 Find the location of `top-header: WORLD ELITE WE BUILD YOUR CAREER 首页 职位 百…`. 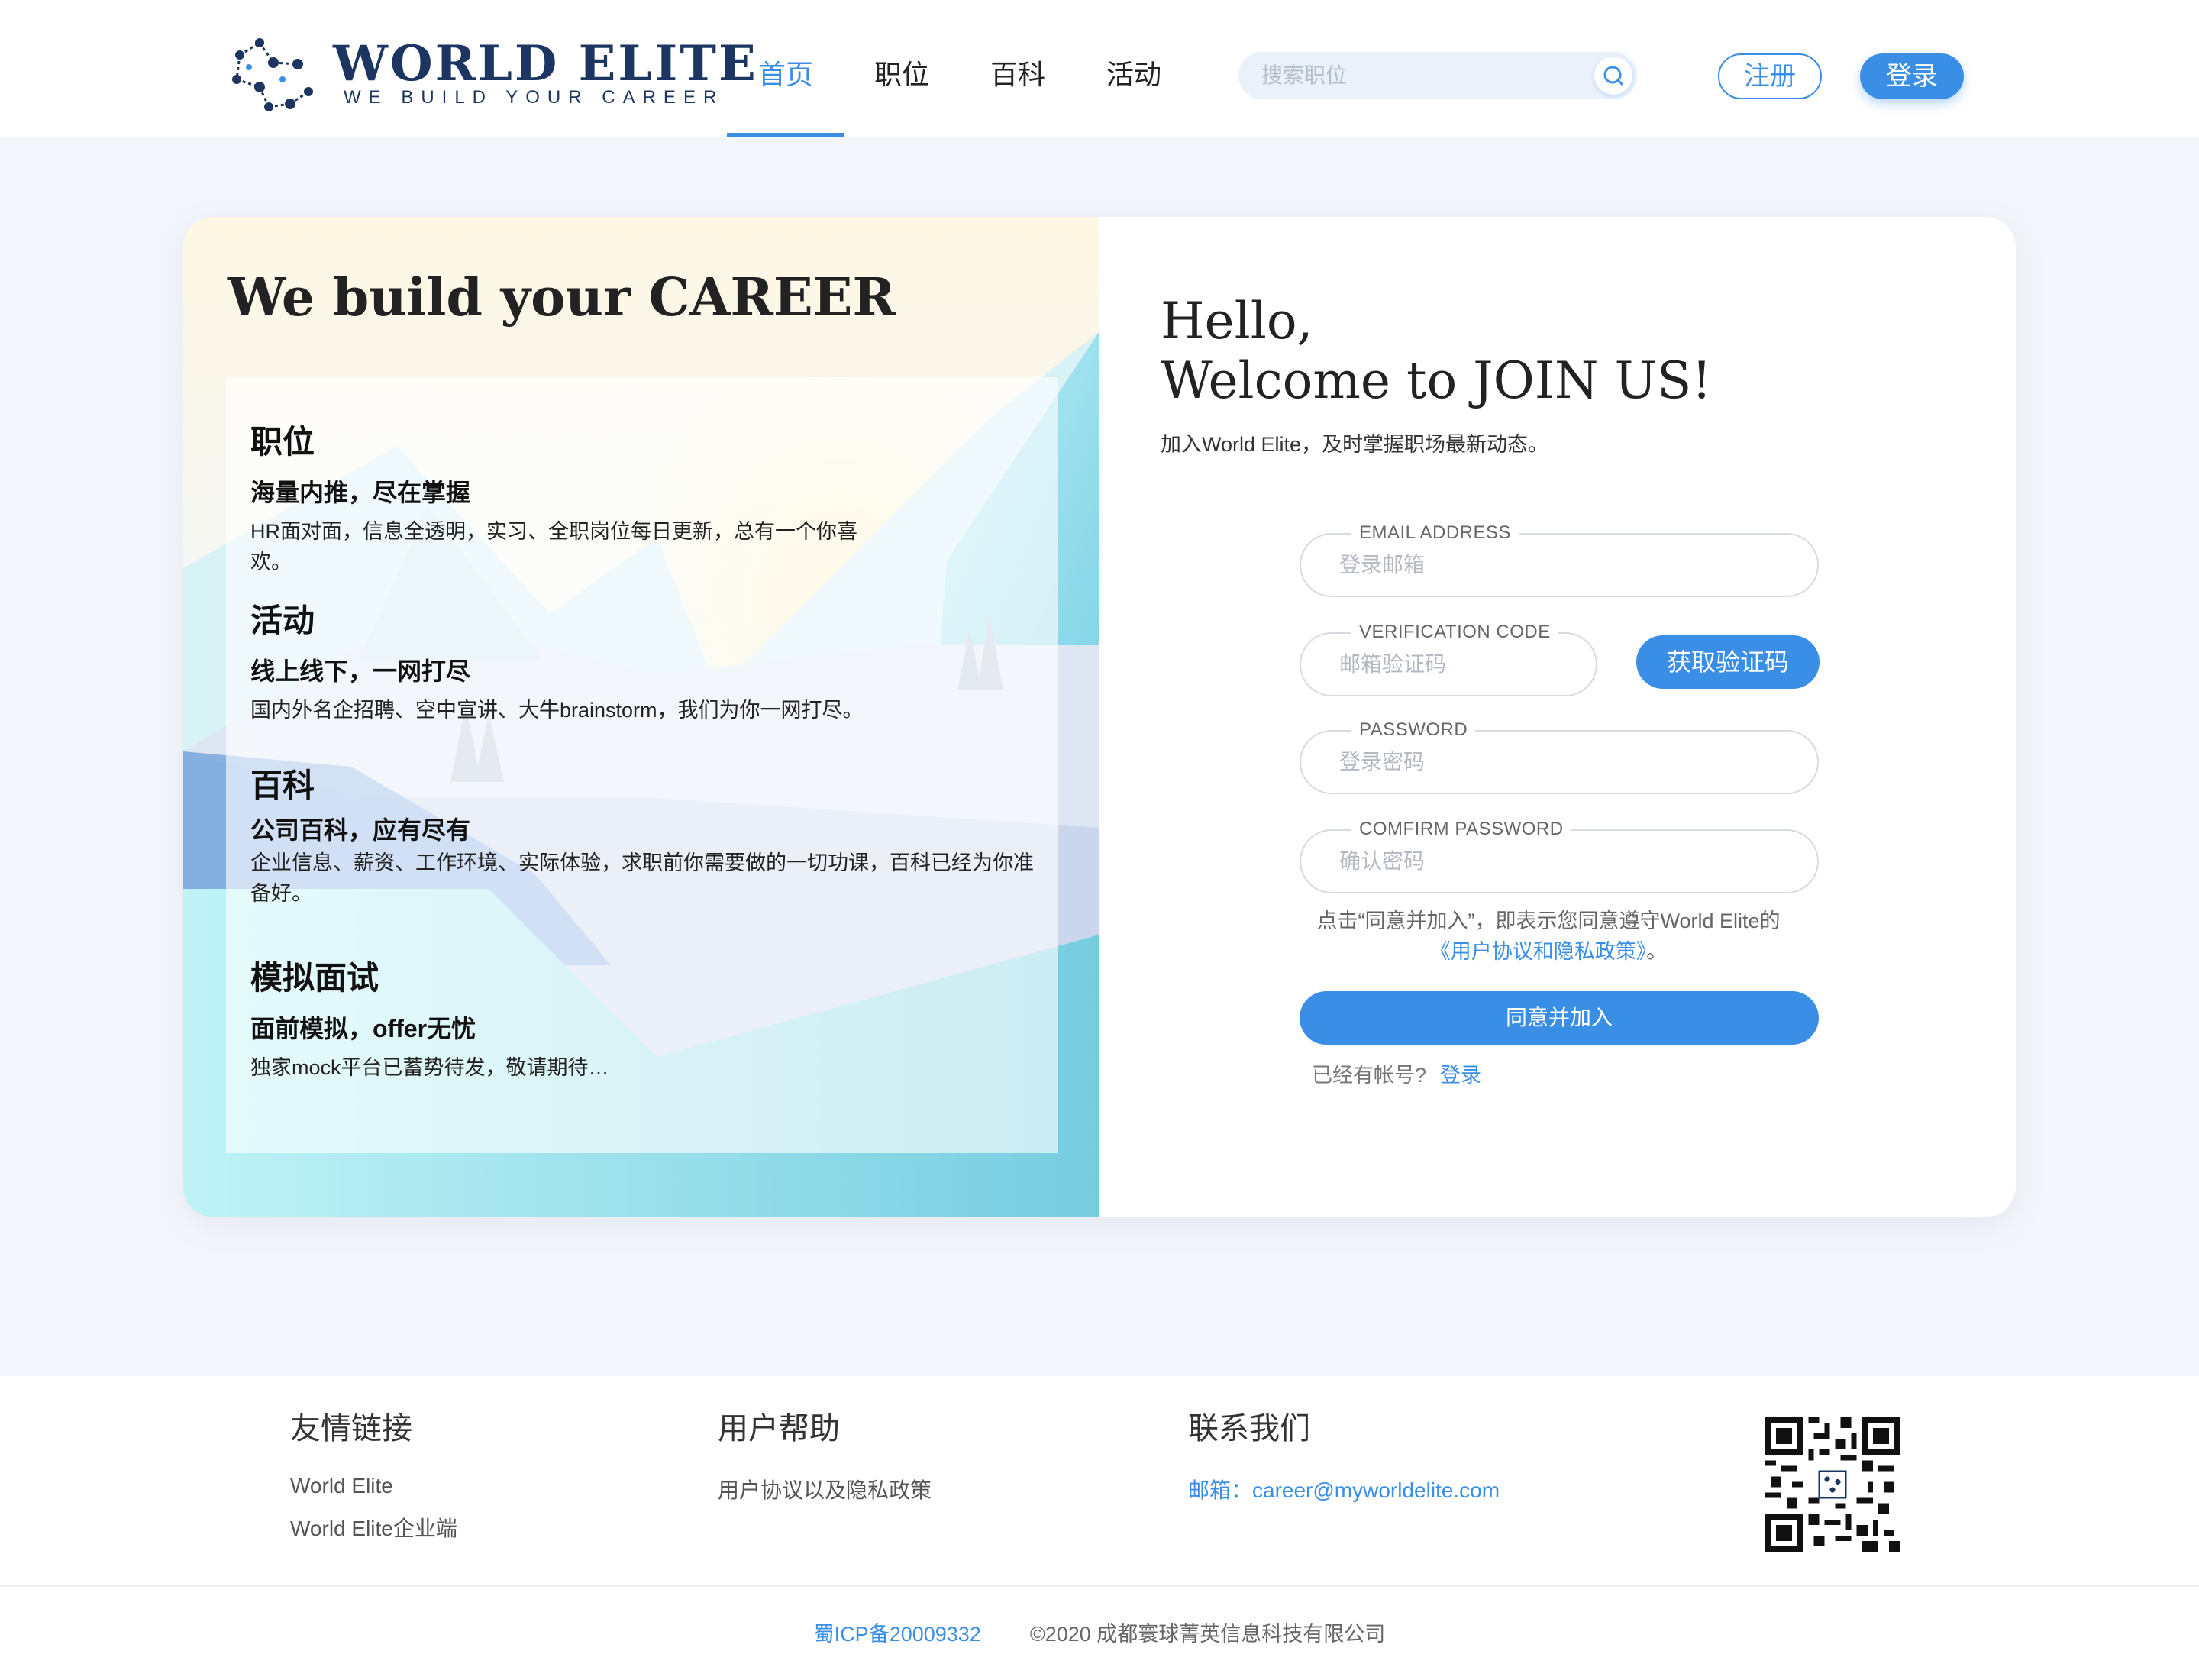

top-header: WORLD ELITE WE BUILD YOUR CAREER 首页 职位 百… is located at coordinates (1100, 68).